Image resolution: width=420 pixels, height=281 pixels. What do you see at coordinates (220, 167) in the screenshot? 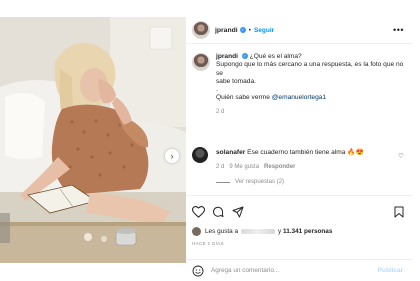
I see `comment-time: 2 d` at bounding box center [220, 167].